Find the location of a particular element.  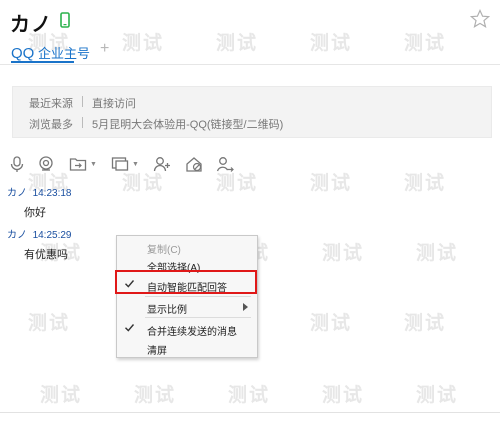

menu-item-label: 显示比例 is located at coordinates (167, 310).